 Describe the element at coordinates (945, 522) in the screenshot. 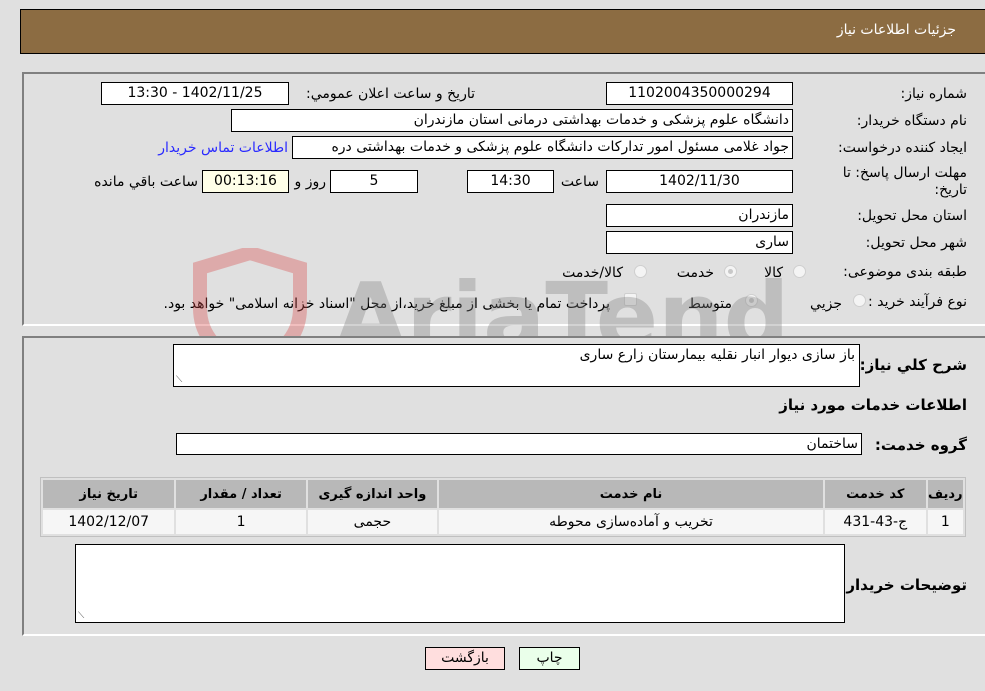

I see `cell-row-number: 1` at that location.